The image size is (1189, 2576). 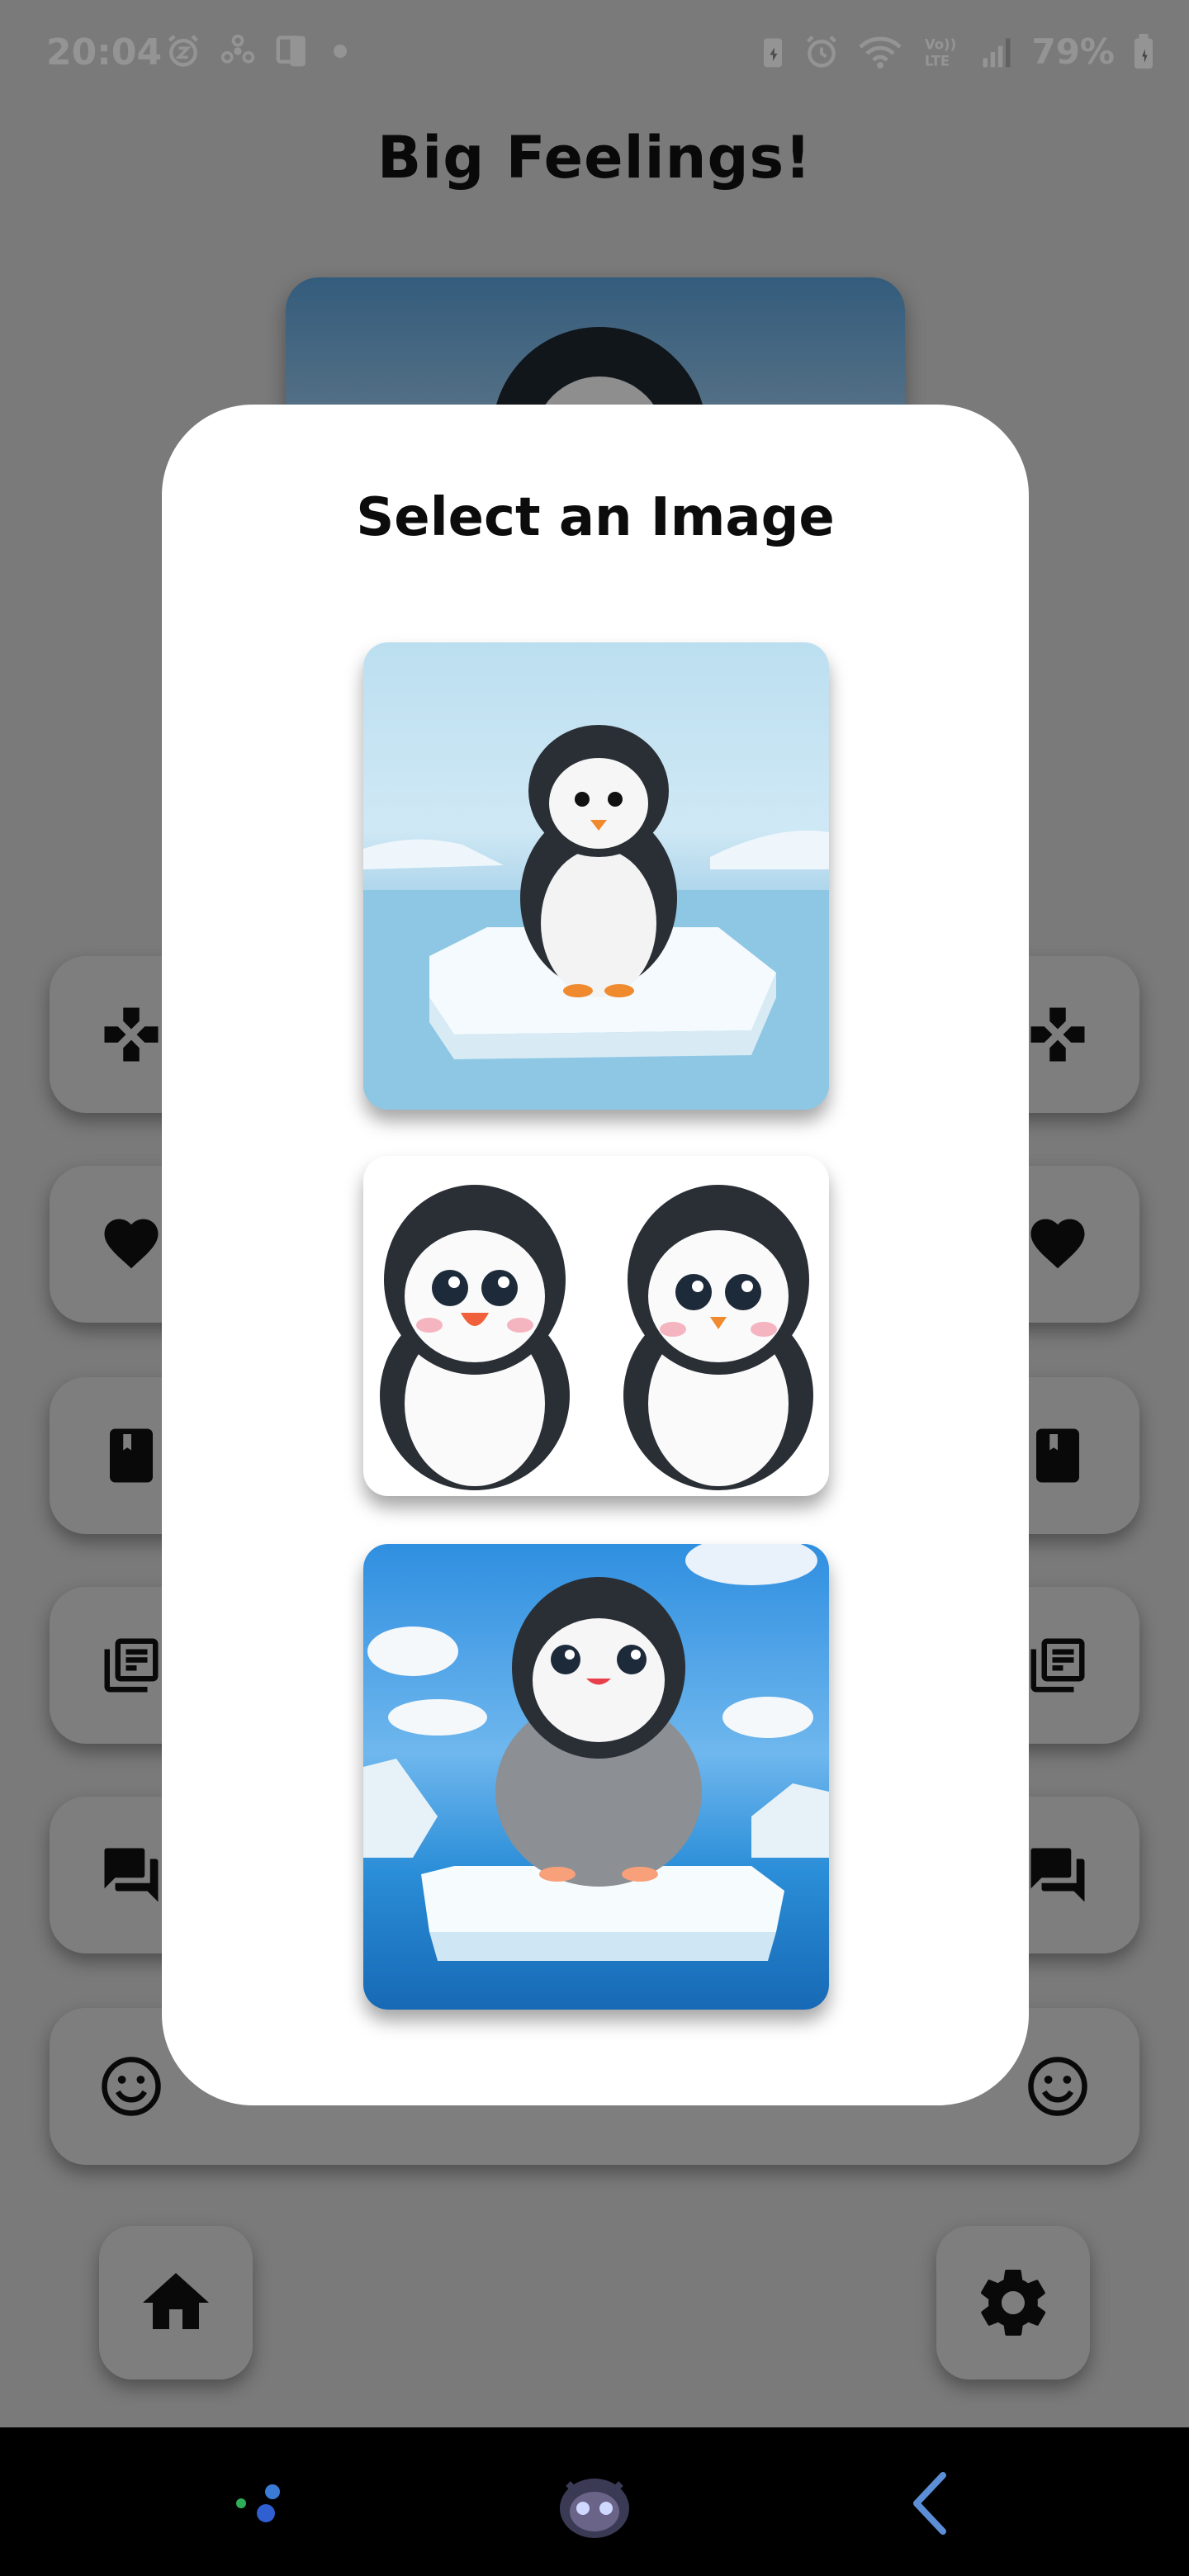 I want to click on home-assistant-icon, so click(x=594, y=2501).